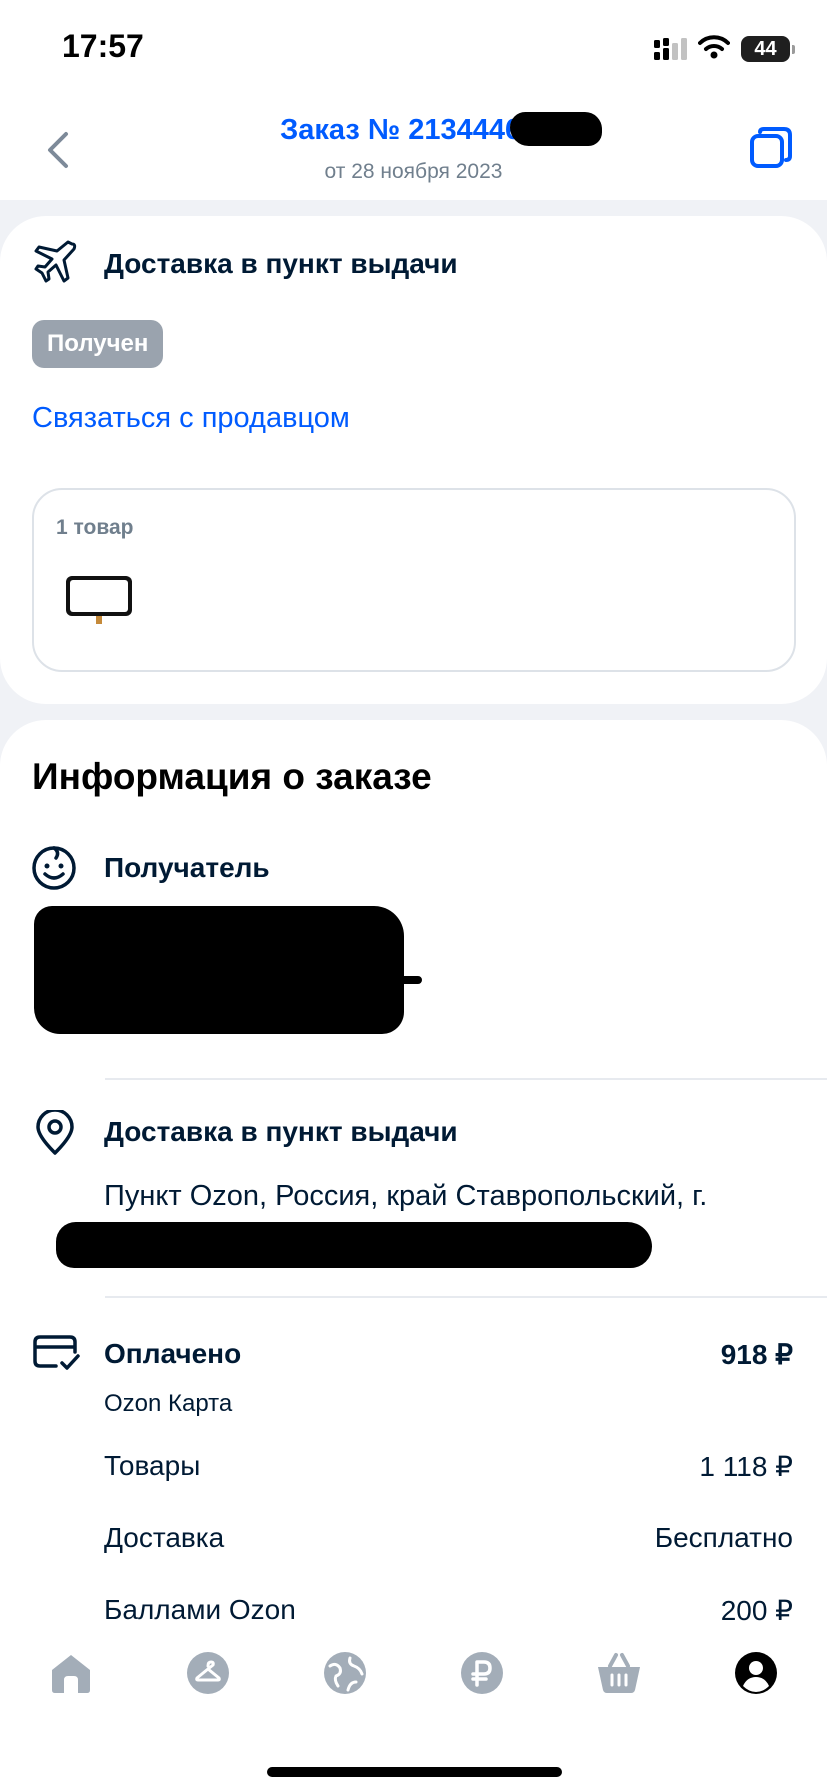 Image resolution: width=827 pixels, height=1791 pixels. I want to click on order-title: Заказ № 21344468-, so click(413, 130).